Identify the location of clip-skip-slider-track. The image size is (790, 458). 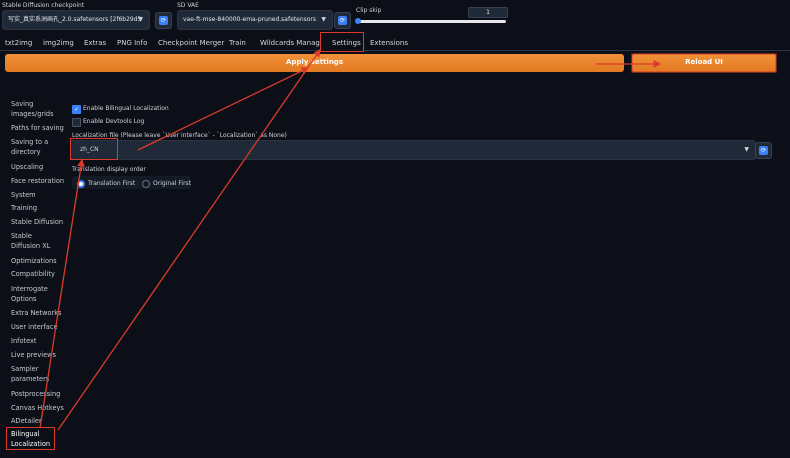
(432, 21).